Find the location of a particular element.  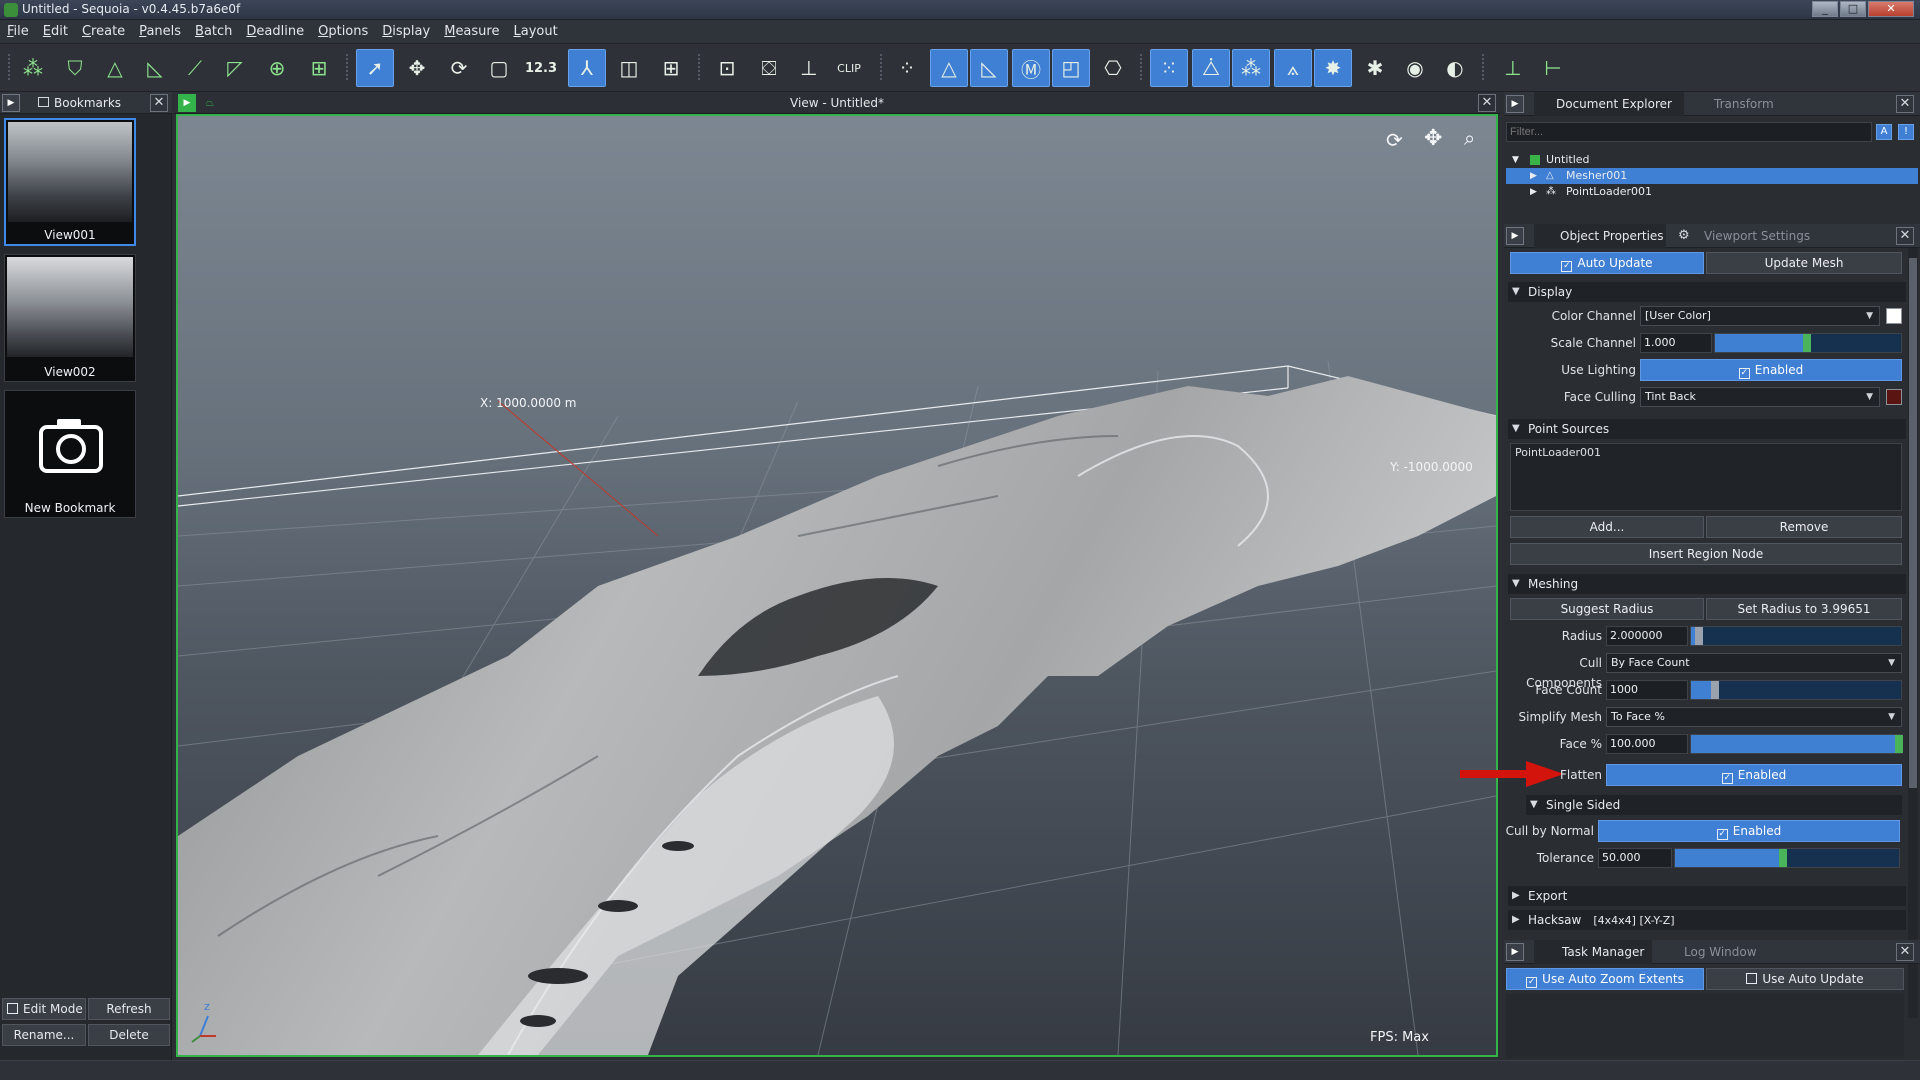

color-channel-select: [User Color] ▼ is located at coordinates (1760, 316).